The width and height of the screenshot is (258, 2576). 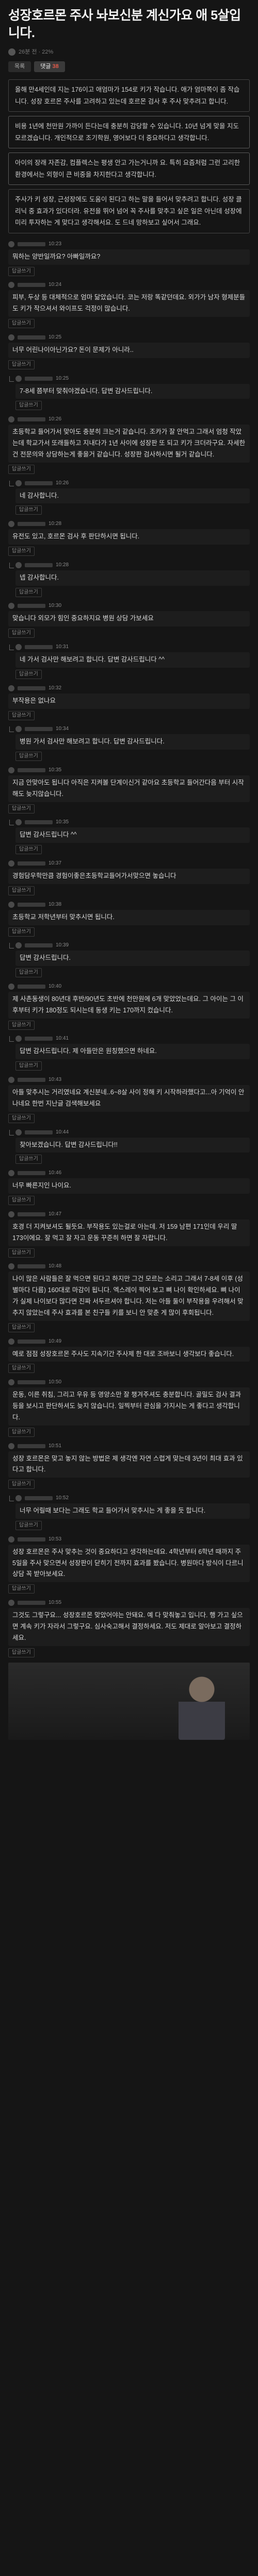 I want to click on tab-list: 목록, so click(x=19, y=67).